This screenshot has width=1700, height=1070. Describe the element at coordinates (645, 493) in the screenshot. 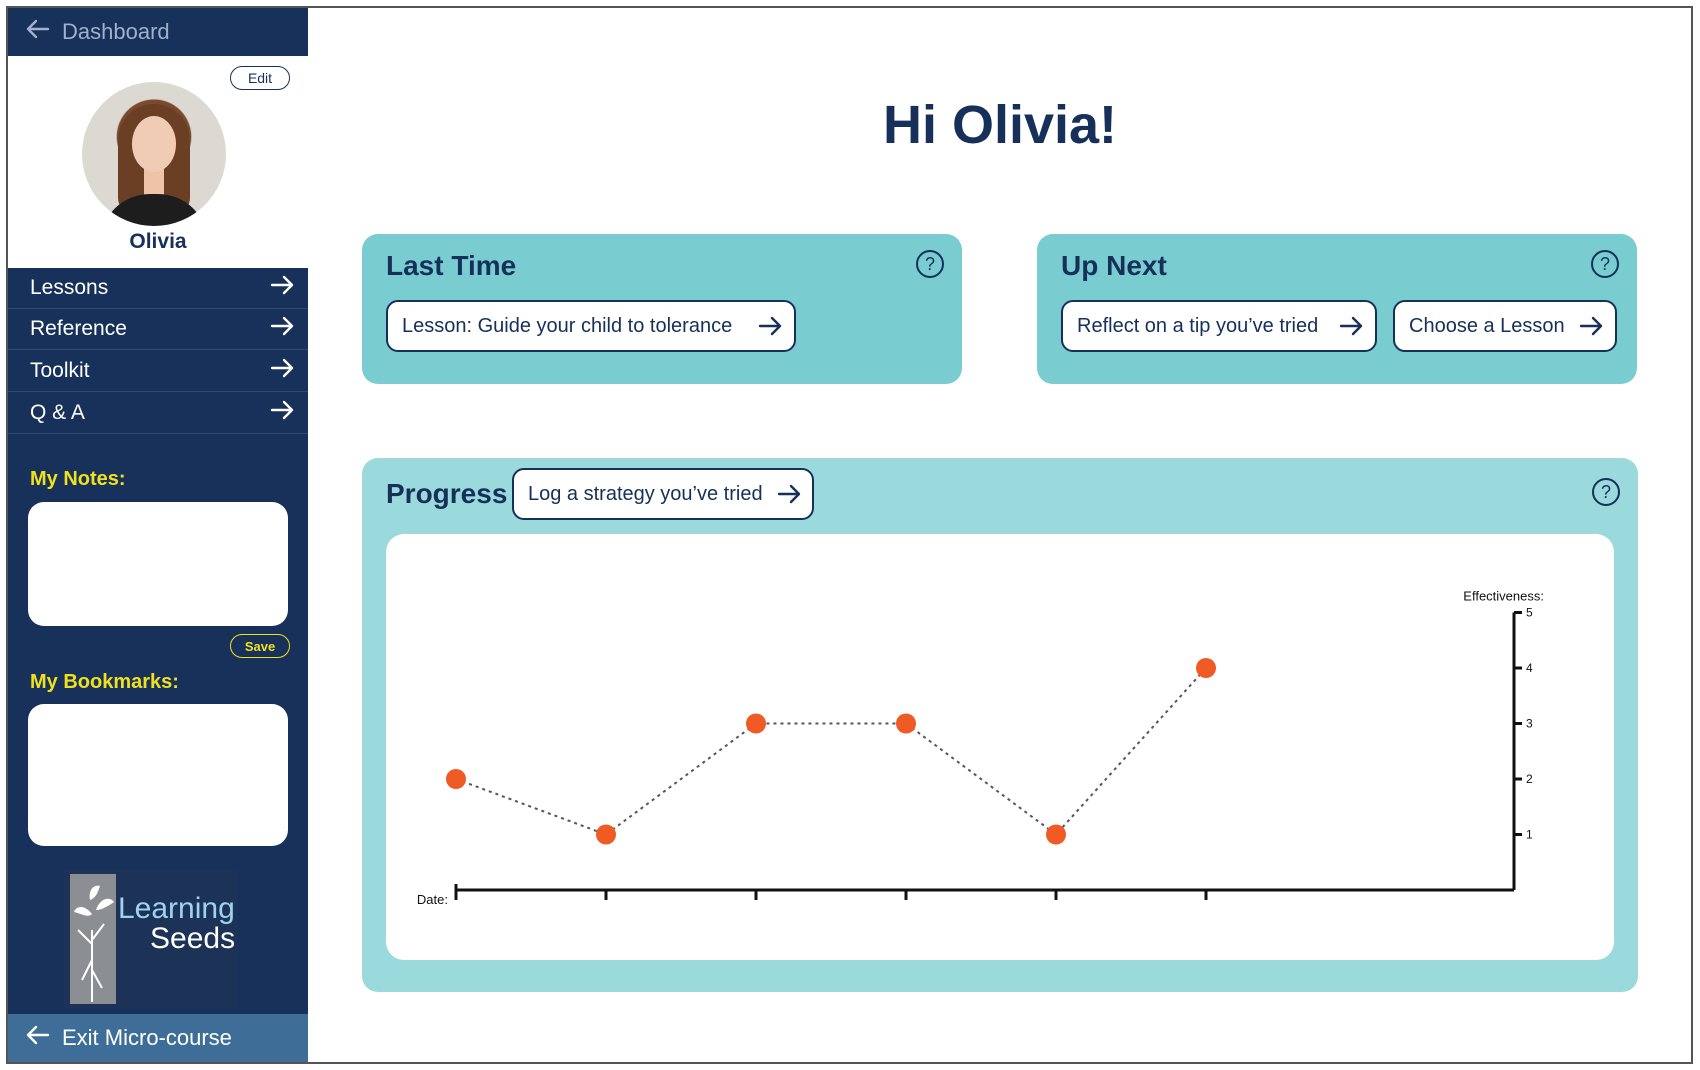

I see `log-strategy-label: Log a strategy you’ve tried` at that location.